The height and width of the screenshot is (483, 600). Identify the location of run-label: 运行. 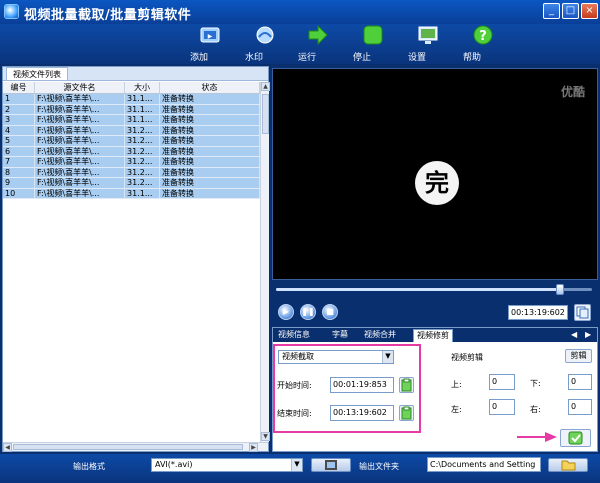
(307, 58).